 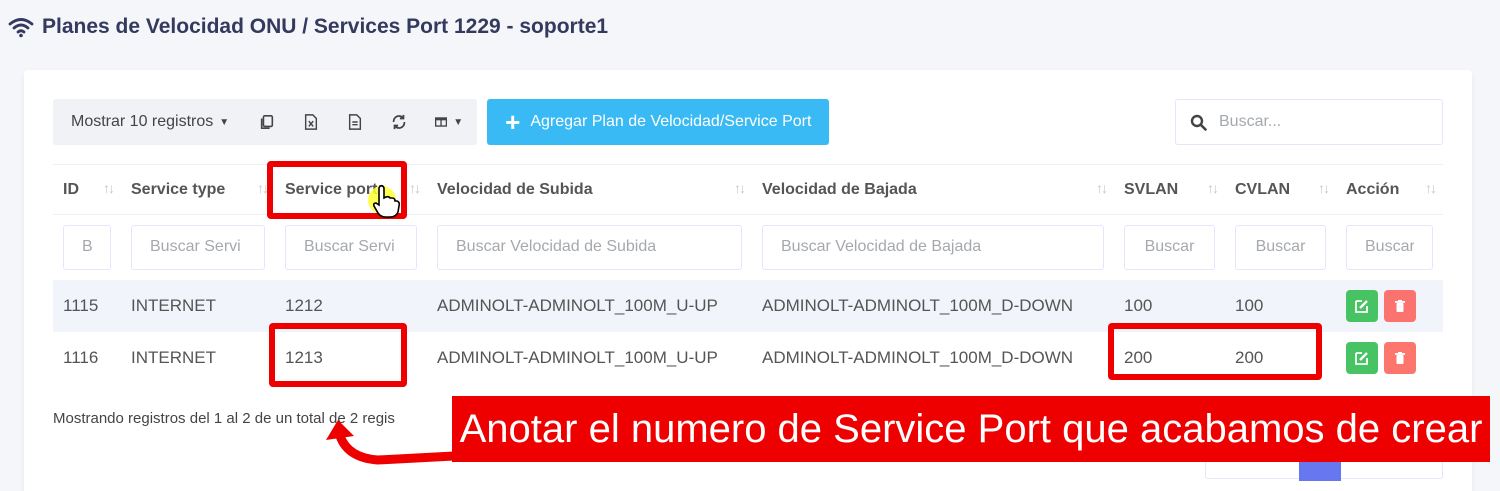 What do you see at coordinates (671, 121) in the screenshot?
I see `add-plan-label: Agregar Plan de Velocidad/Service Port` at bounding box center [671, 121].